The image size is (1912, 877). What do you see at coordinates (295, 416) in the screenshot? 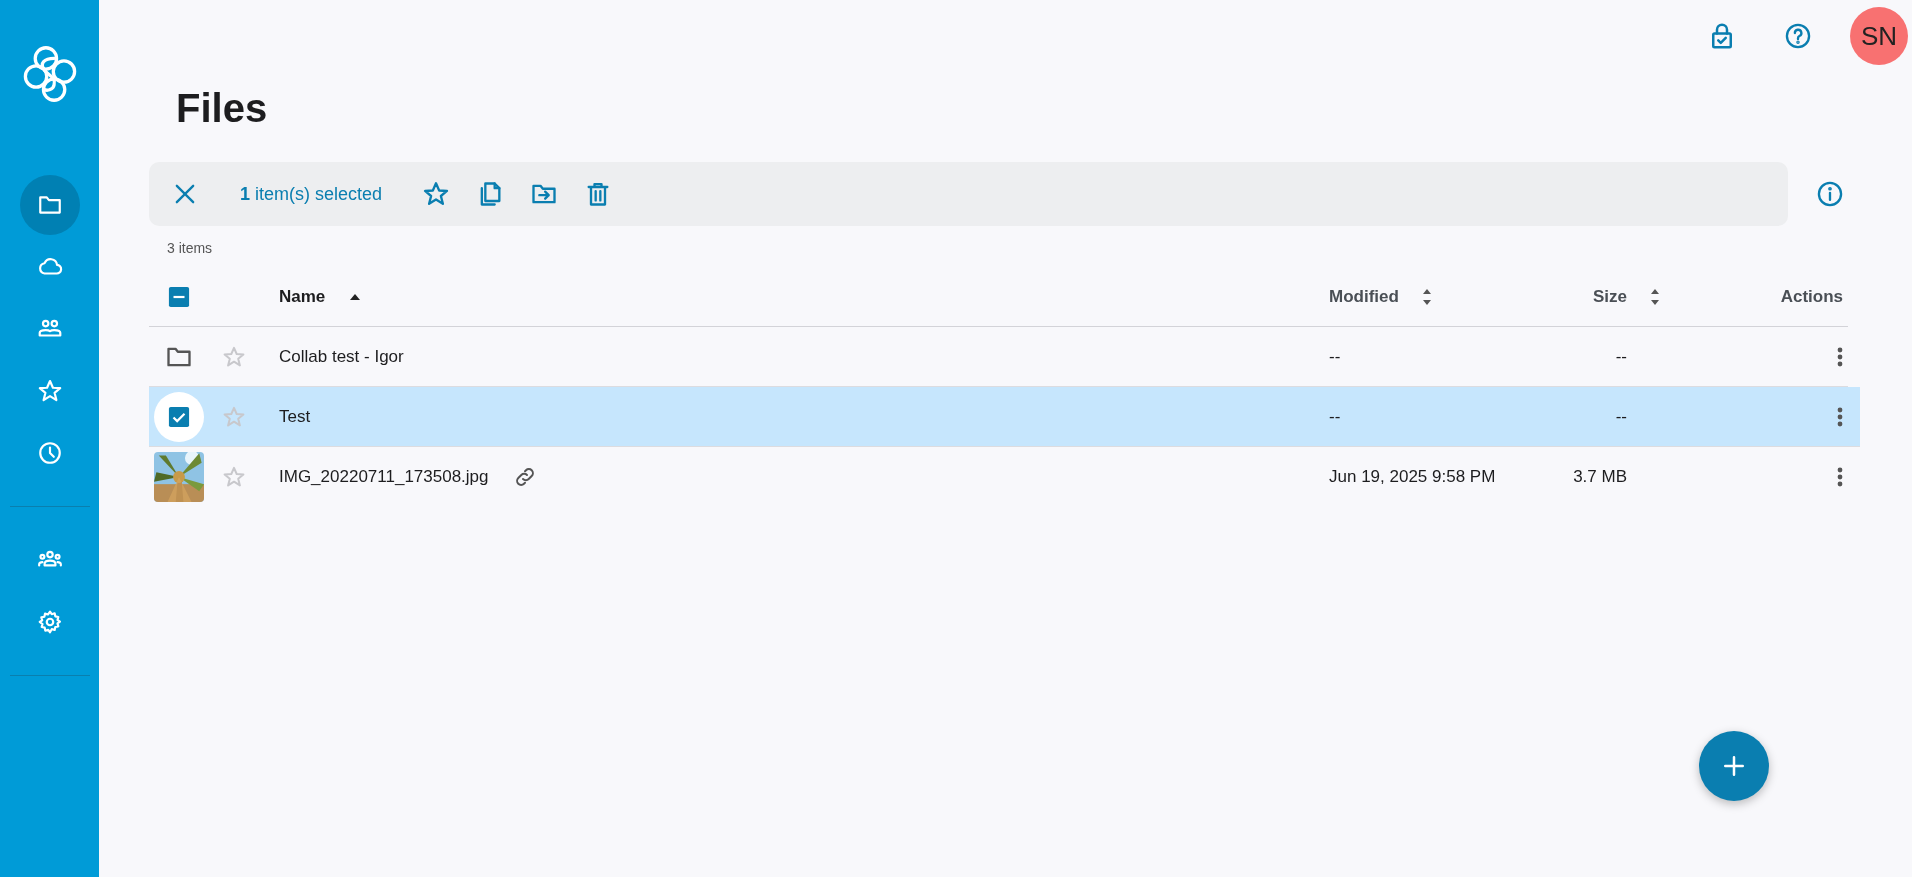
I see `file-name: Test` at bounding box center [295, 416].